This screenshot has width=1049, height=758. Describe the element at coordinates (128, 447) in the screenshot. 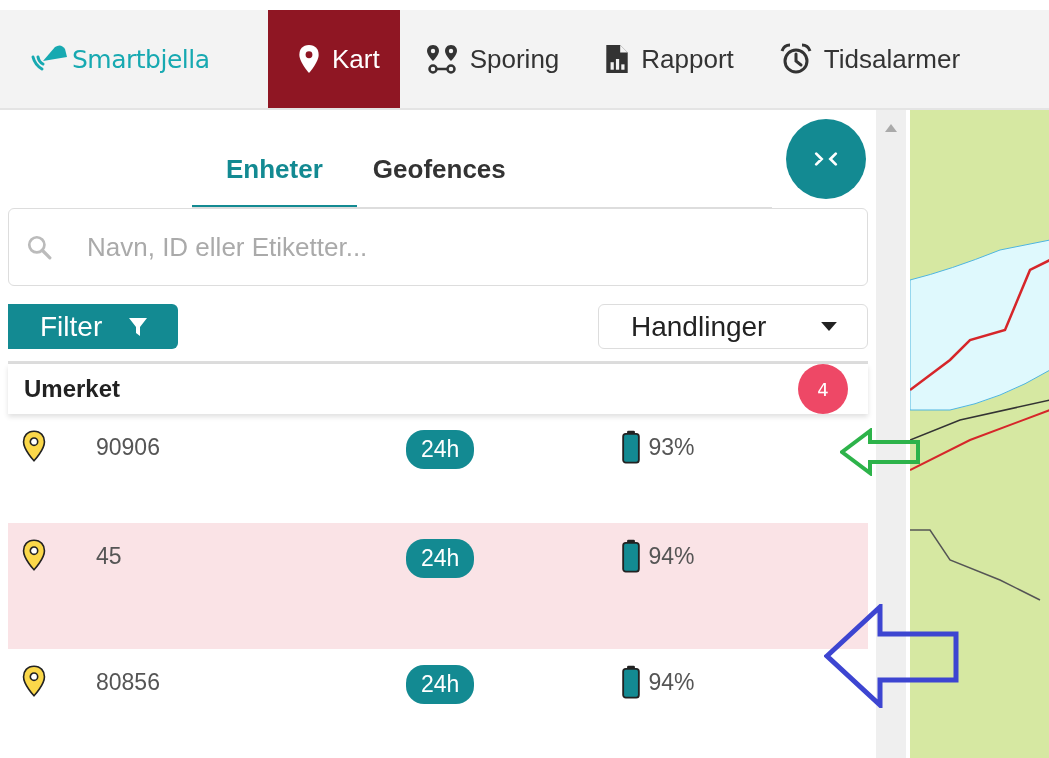

I see `device-id: 90906` at that location.